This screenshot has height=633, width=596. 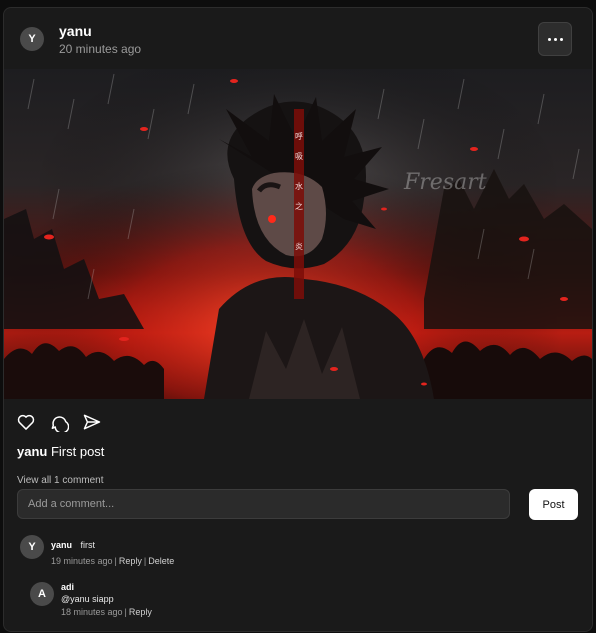 What do you see at coordinates (112, 550) in the screenshot?
I see `comment-body: yanu first 19 minutes ago | Reply | Delete` at bounding box center [112, 550].